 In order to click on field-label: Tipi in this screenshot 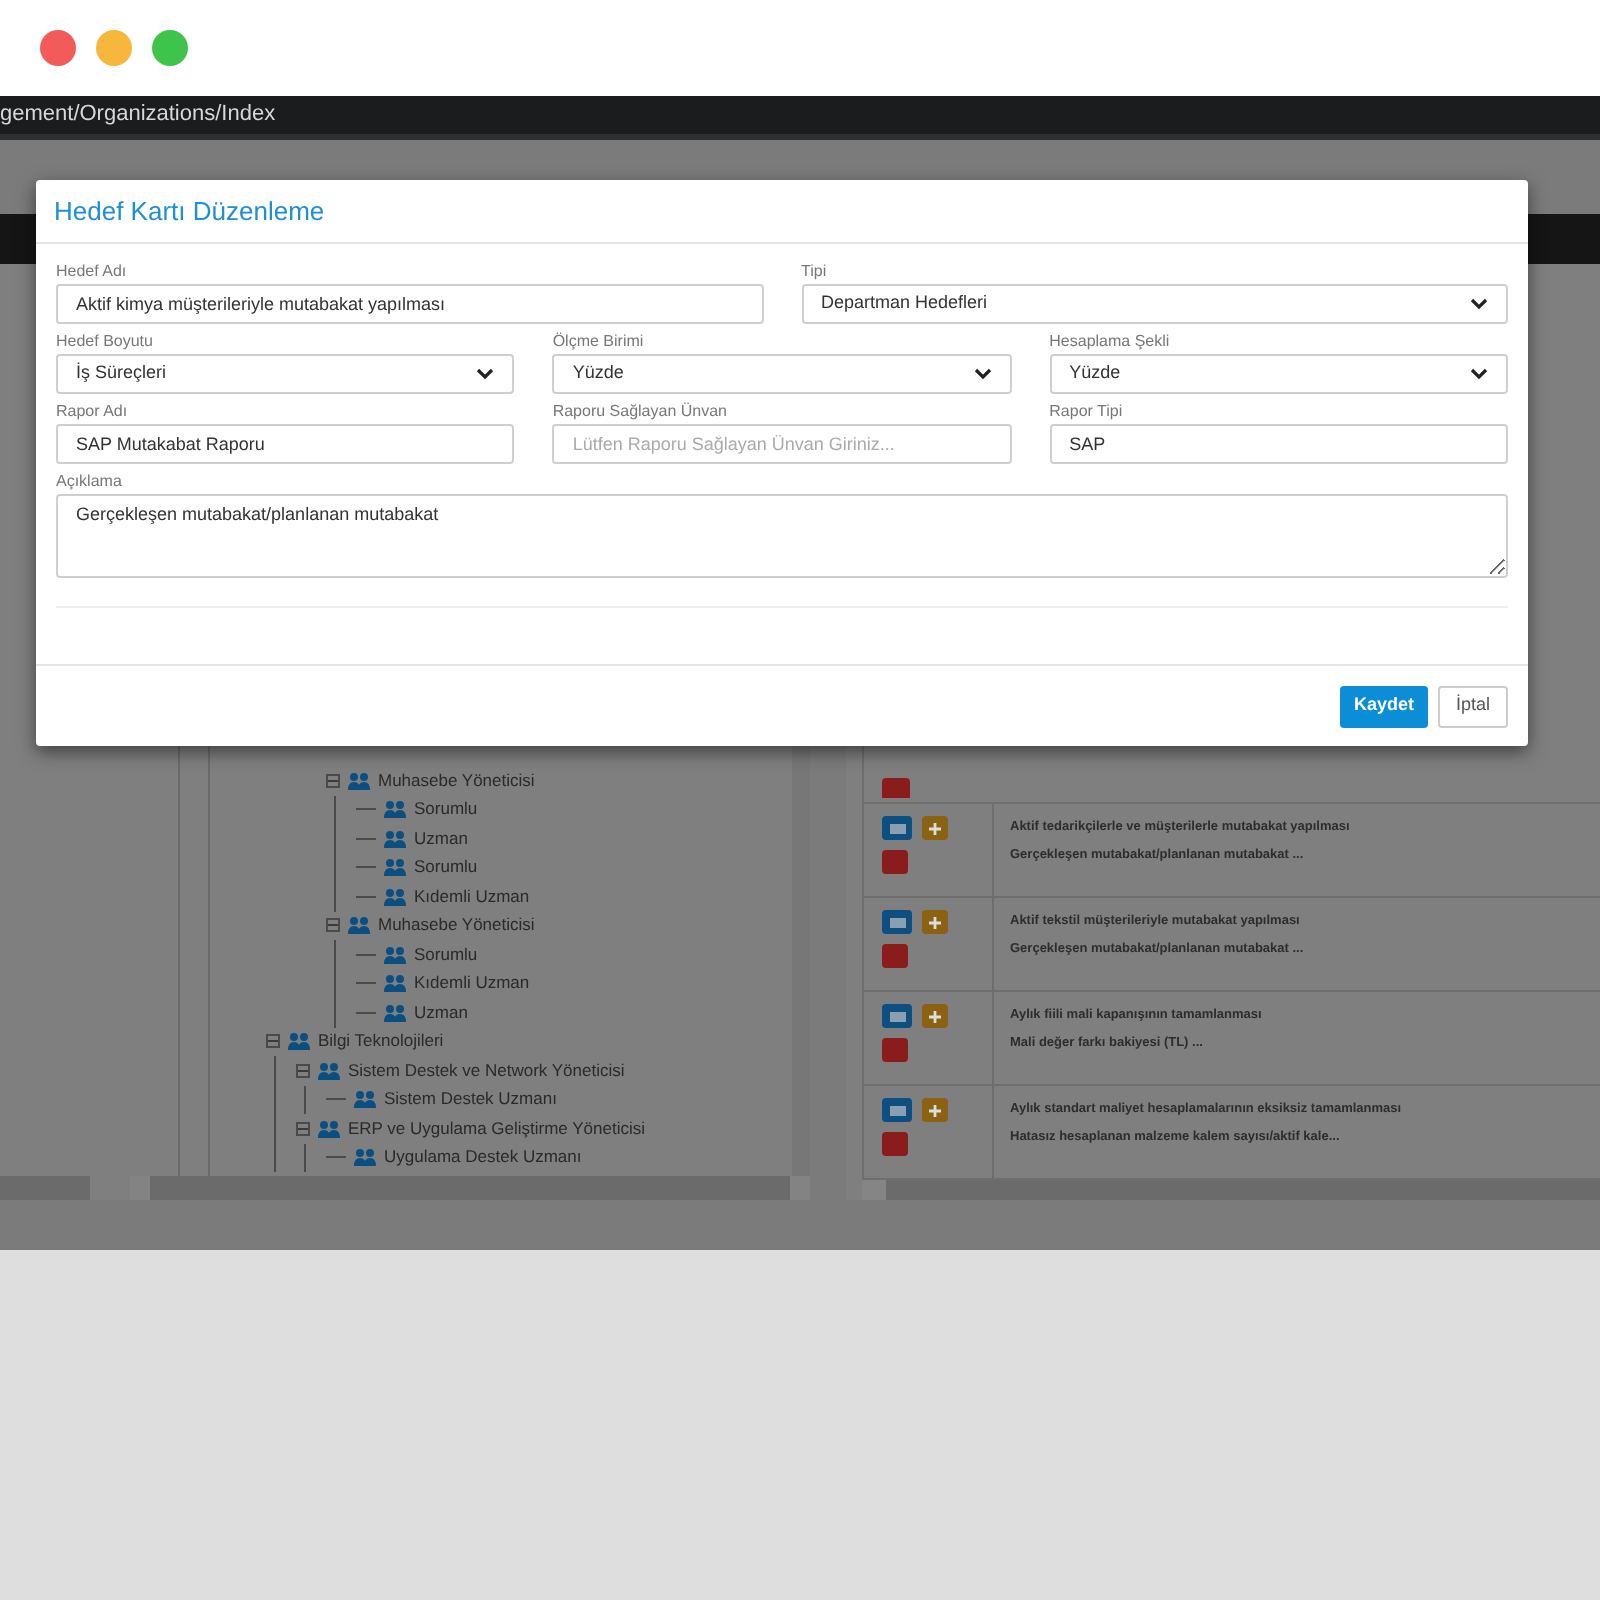, I will do `click(815, 272)`.